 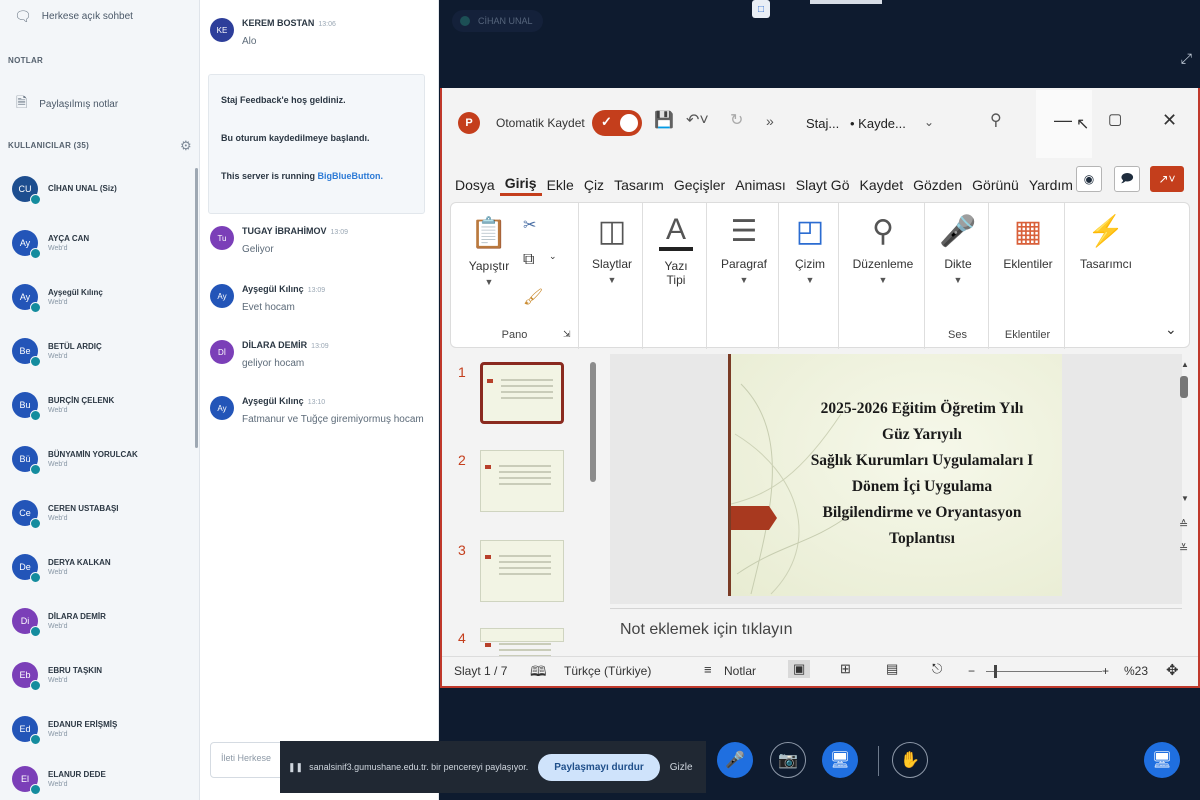 I want to click on copy-icon: ⧉, so click(x=528, y=260).